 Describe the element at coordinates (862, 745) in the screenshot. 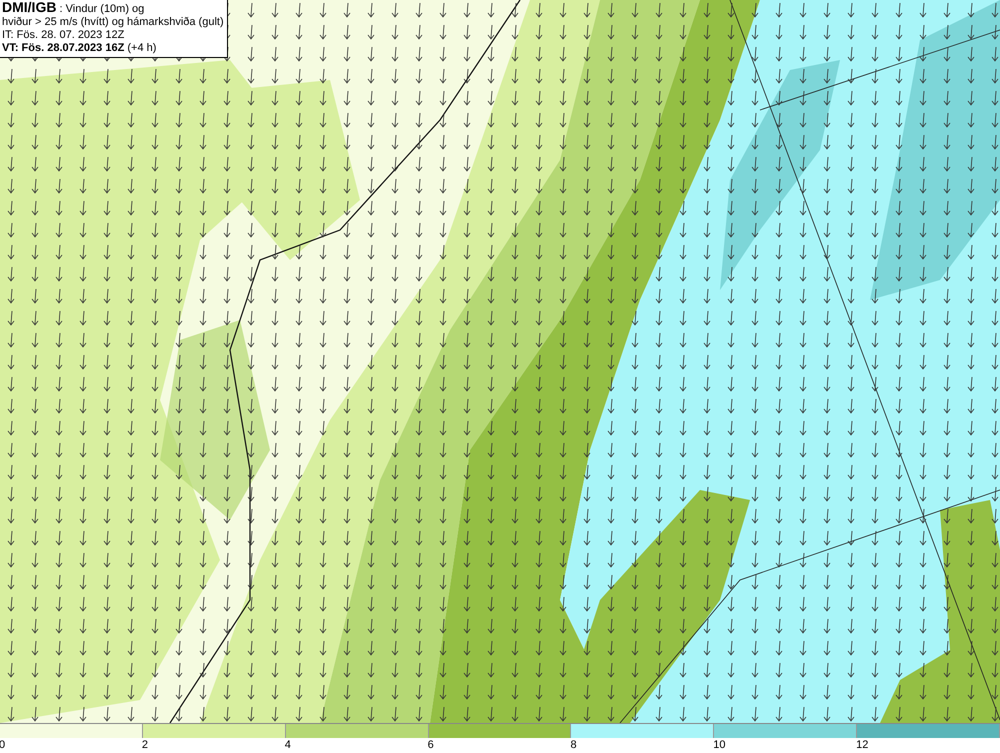

I see `legend-tick-label: 12` at that location.